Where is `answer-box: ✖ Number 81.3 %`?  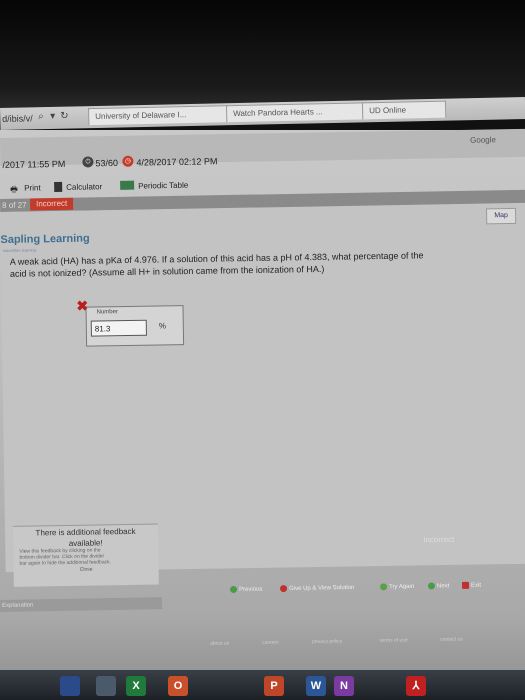
answer-box: ✖ Number 81.3 % is located at coordinates (130, 322).